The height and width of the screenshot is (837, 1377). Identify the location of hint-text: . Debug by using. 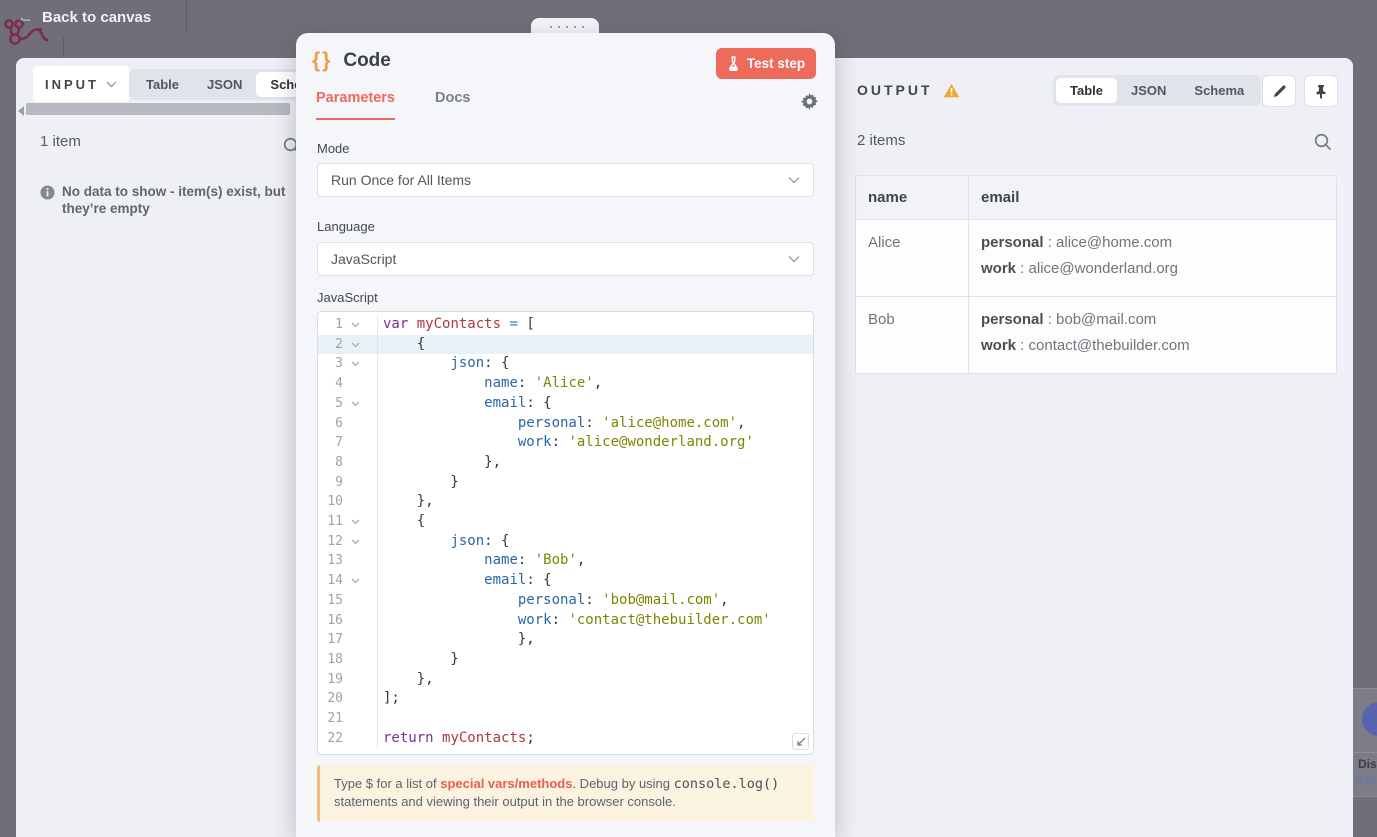
(623, 783).